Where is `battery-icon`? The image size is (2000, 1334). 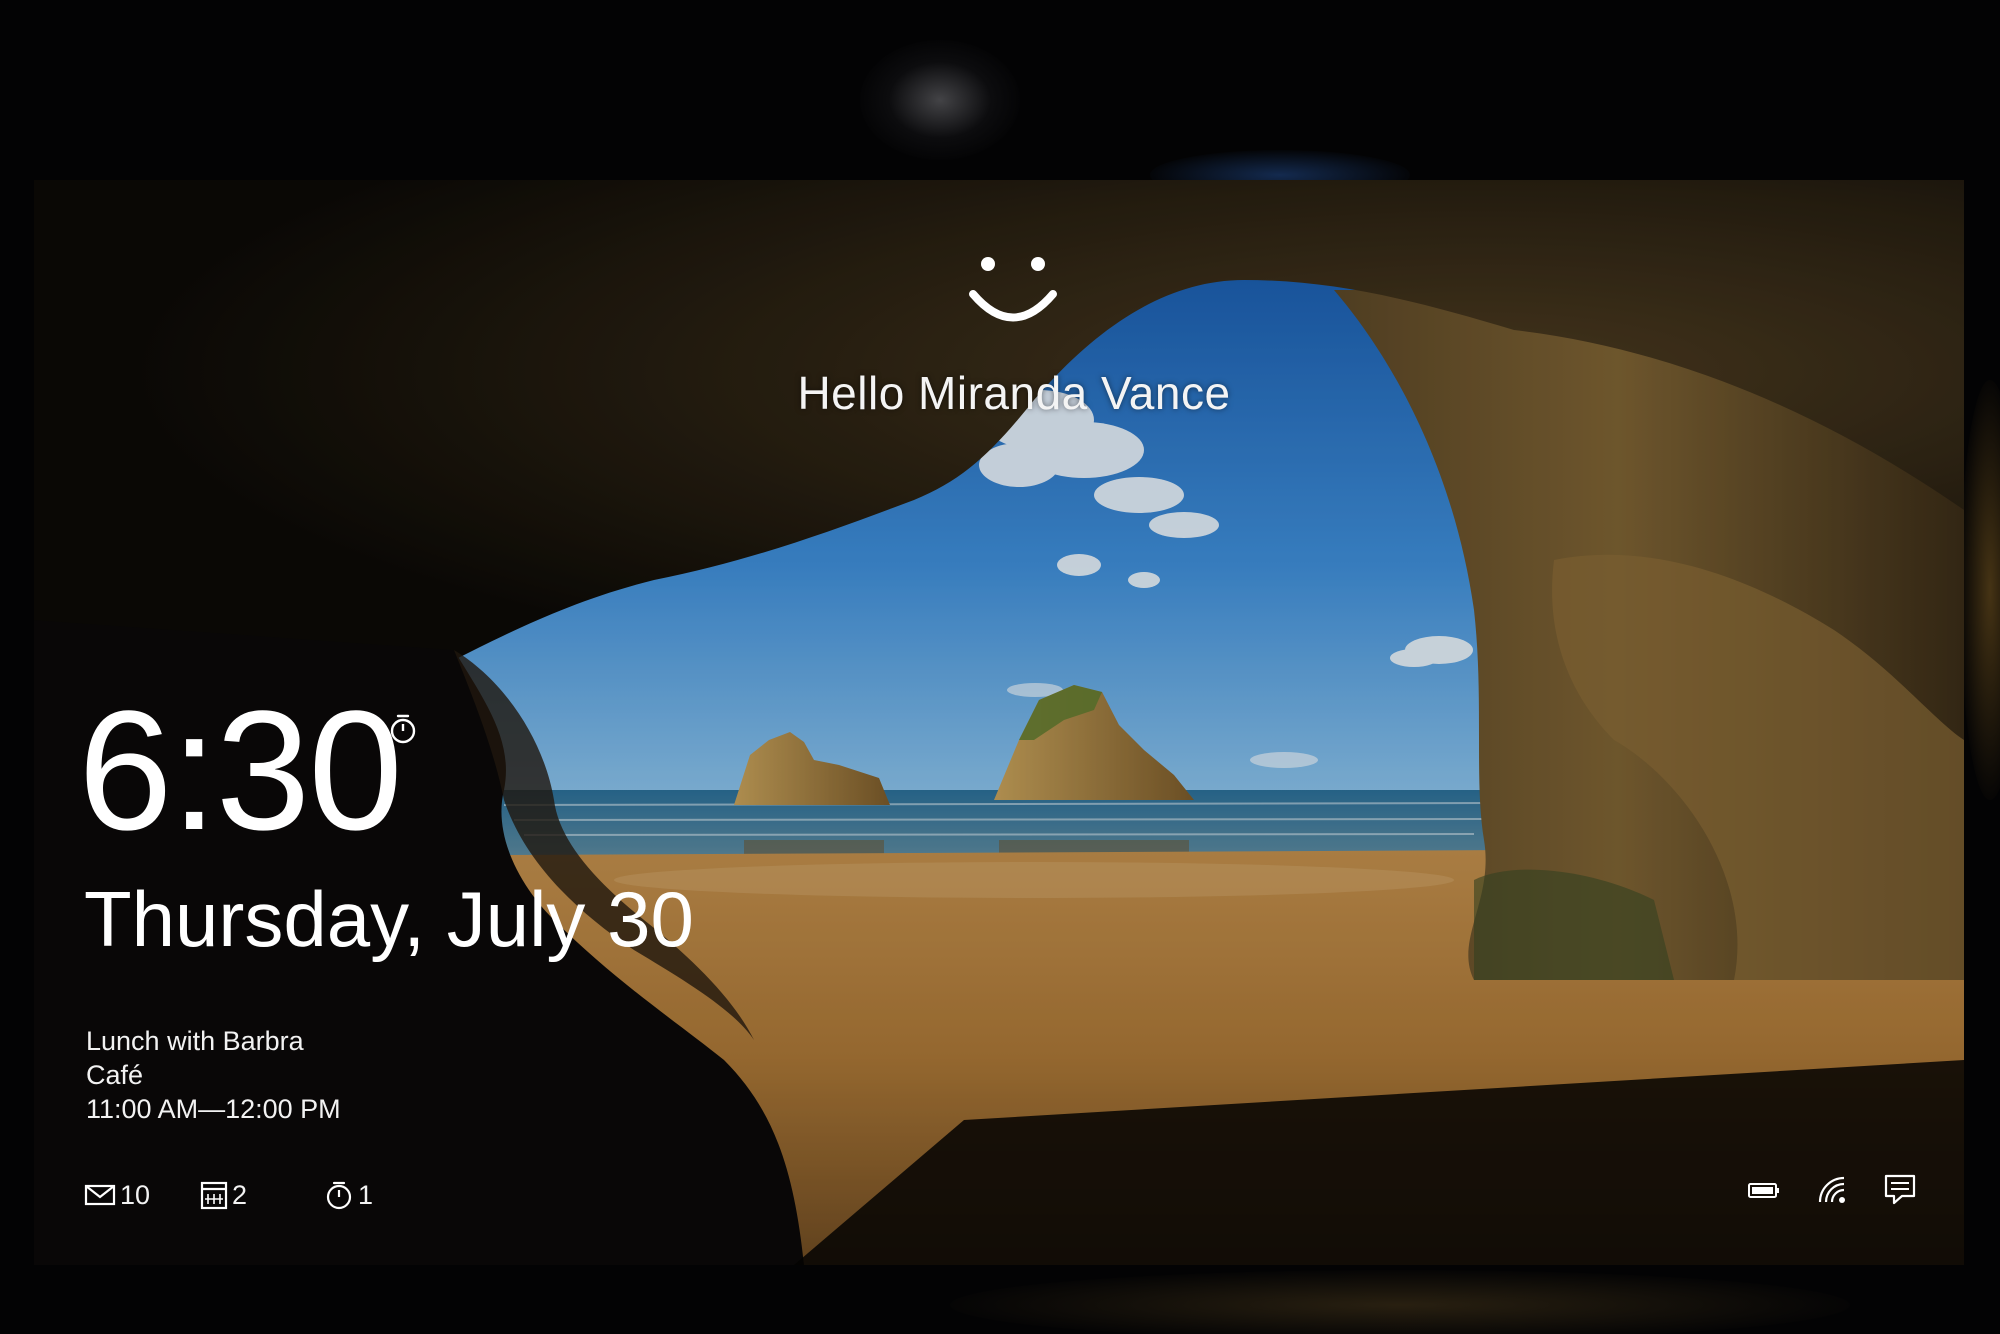 battery-icon is located at coordinates (1764, 1190).